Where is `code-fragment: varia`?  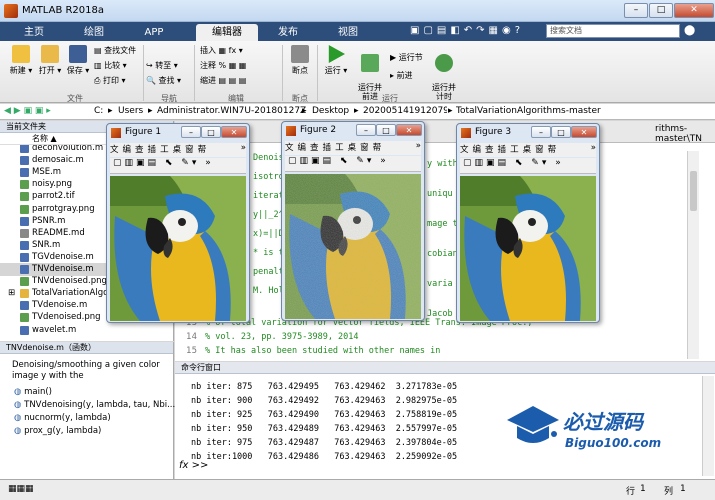 code-fragment: varia is located at coordinates (440, 284).